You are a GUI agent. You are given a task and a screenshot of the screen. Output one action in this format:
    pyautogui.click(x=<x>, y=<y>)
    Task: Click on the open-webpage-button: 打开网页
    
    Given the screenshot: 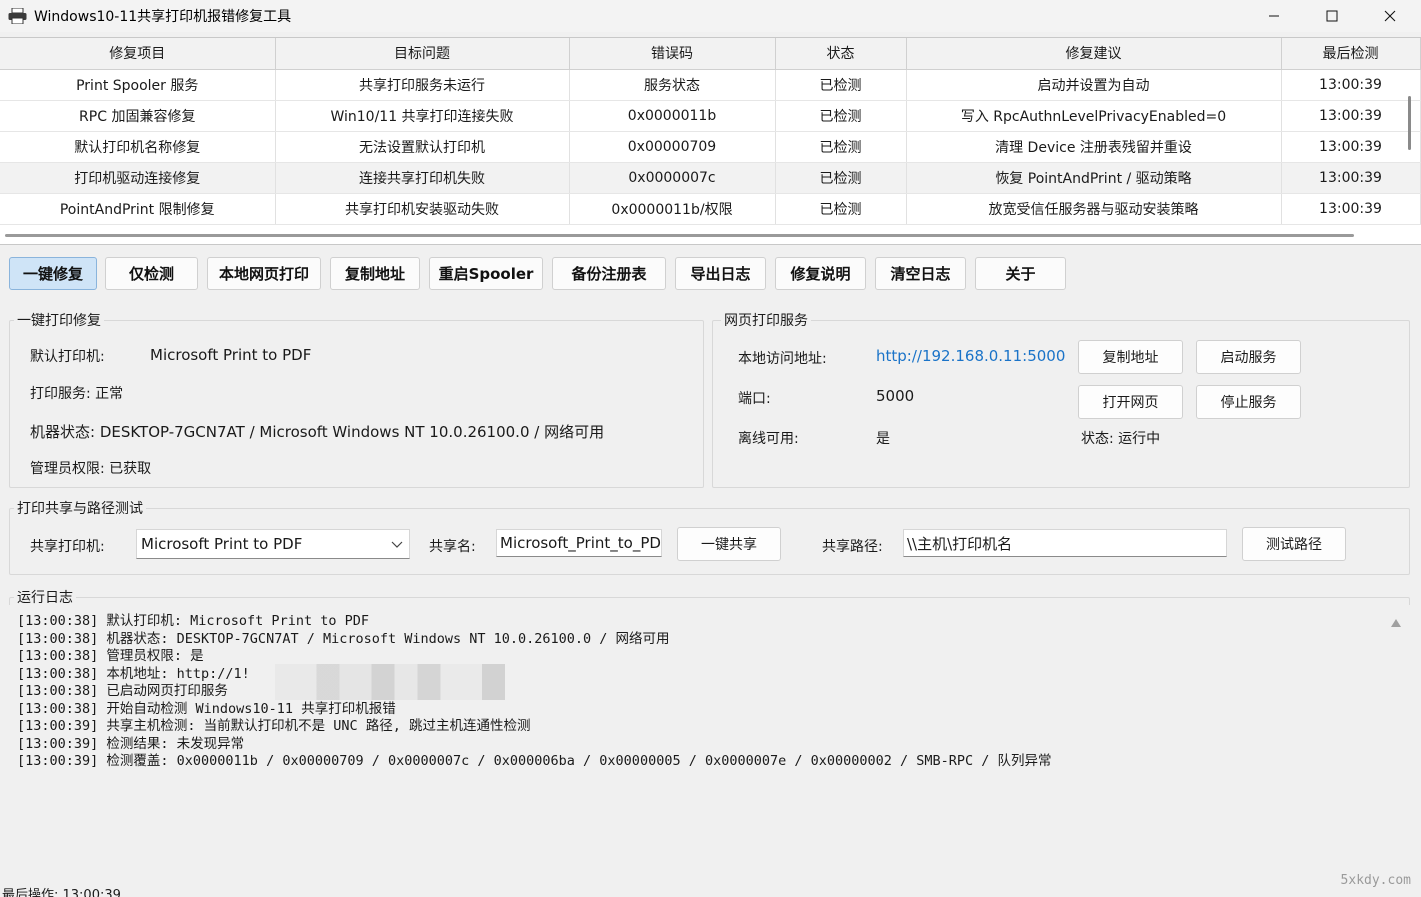 What is the action you would take?
    pyautogui.click(x=1130, y=402)
    